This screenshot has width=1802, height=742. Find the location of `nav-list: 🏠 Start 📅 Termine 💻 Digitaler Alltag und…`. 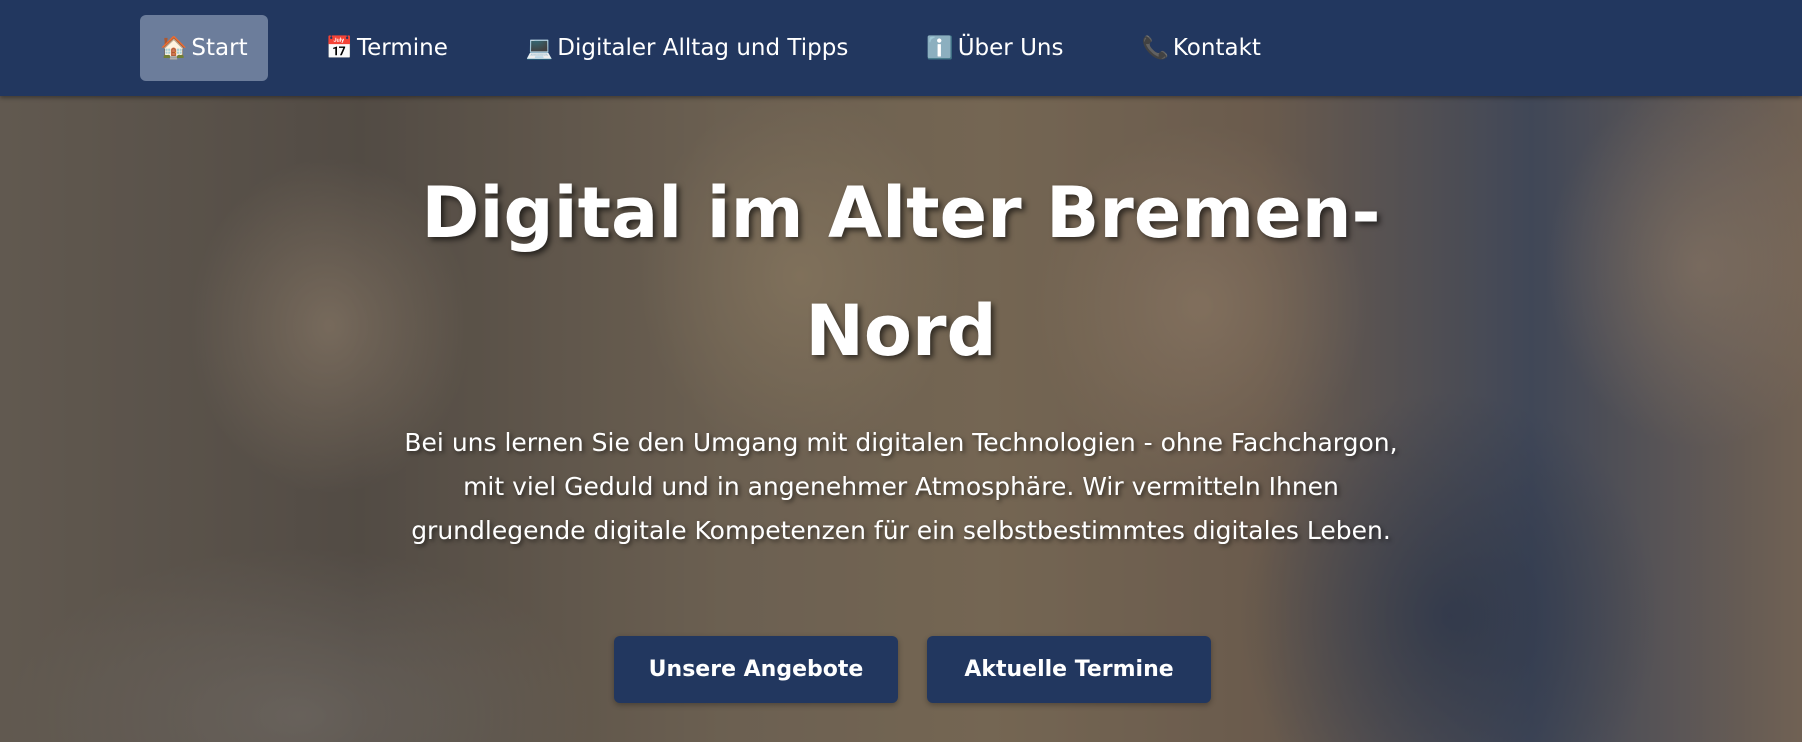

nav-list: 🏠 Start 📅 Termine 💻 Digitaler Alltag und… is located at coordinates (729, 48).